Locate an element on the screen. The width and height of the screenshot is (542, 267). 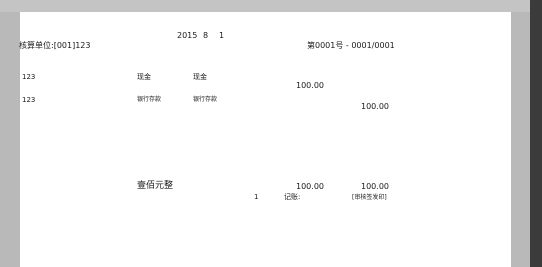
entry-2-credit: 100.00 is located at coordinates (375, 106).